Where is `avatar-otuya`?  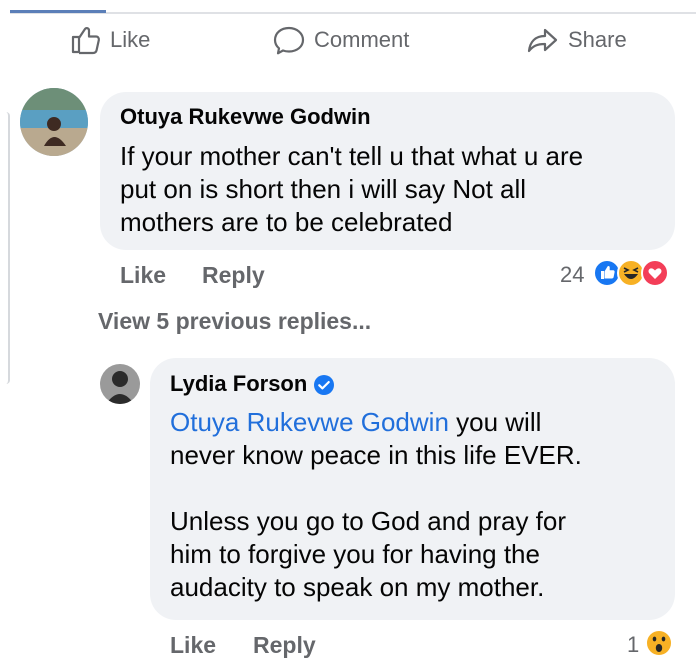 avatar-otuya is located at coordinates (54, 122).